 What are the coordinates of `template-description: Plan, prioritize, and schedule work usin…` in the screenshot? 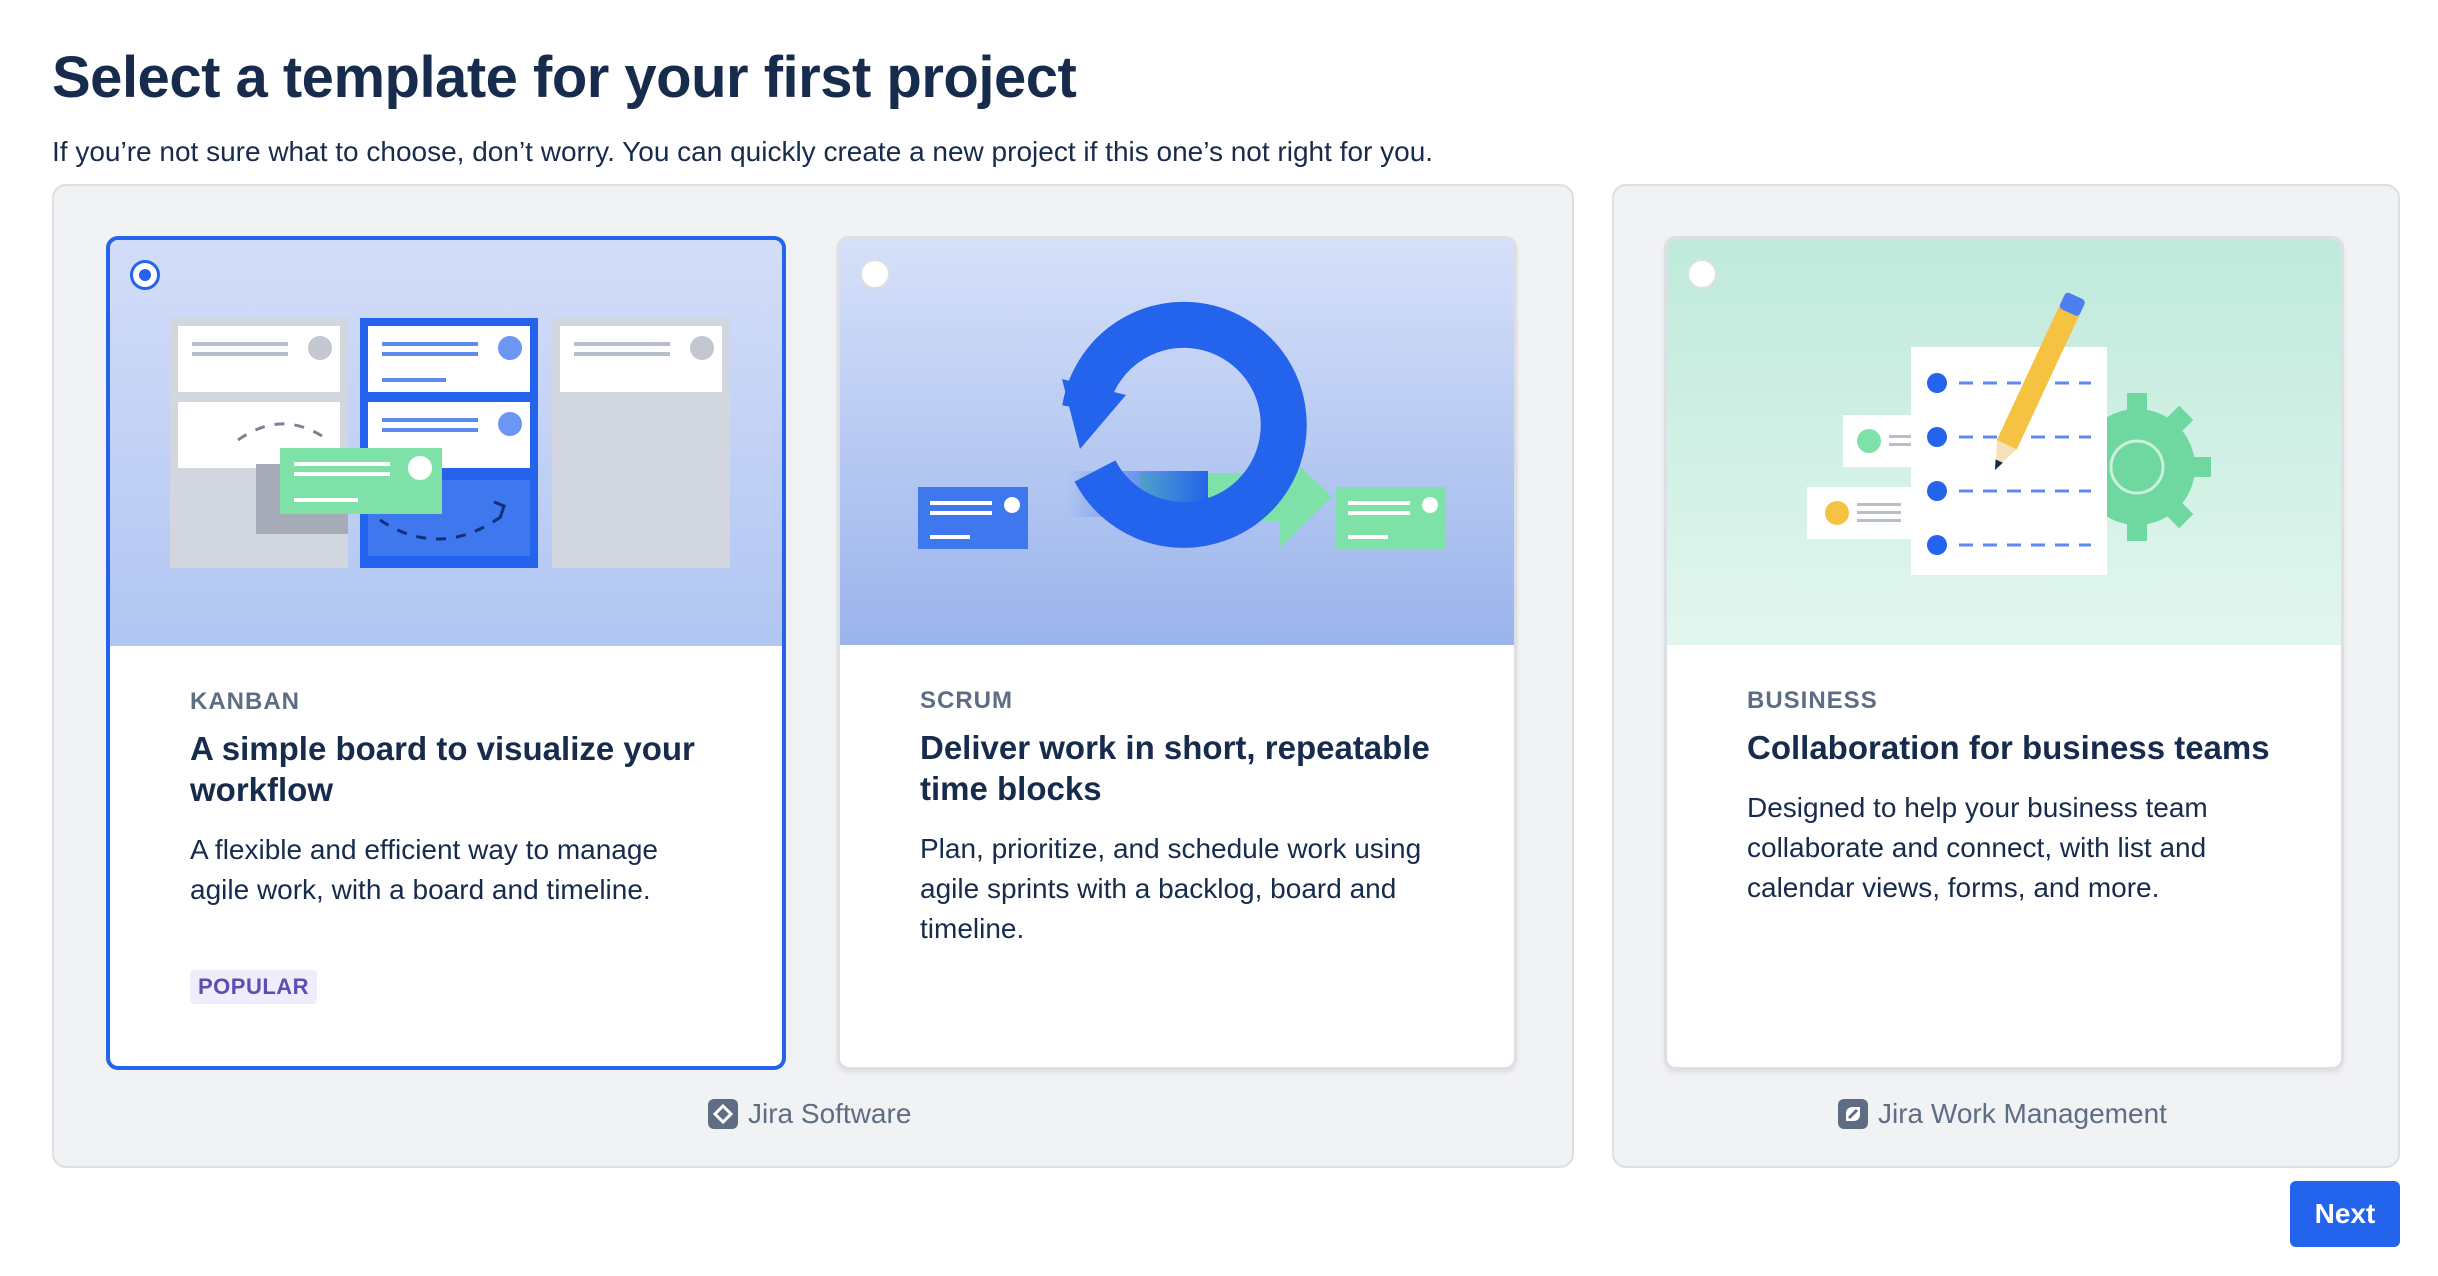 It's located at (1171, 888).